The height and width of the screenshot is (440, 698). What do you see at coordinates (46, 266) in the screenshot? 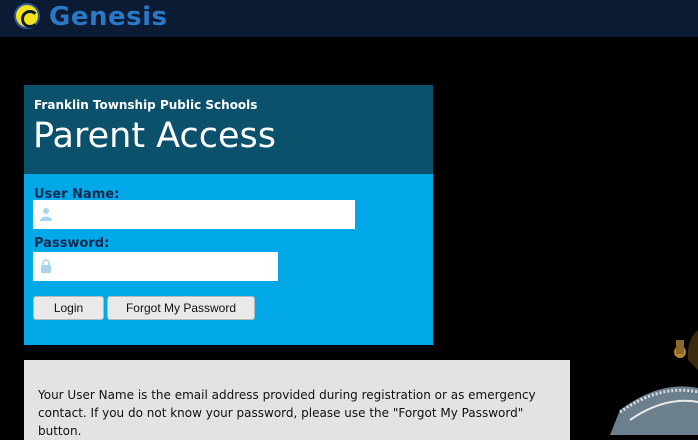
I see `lock-icon` at bounding box center [46, 266].